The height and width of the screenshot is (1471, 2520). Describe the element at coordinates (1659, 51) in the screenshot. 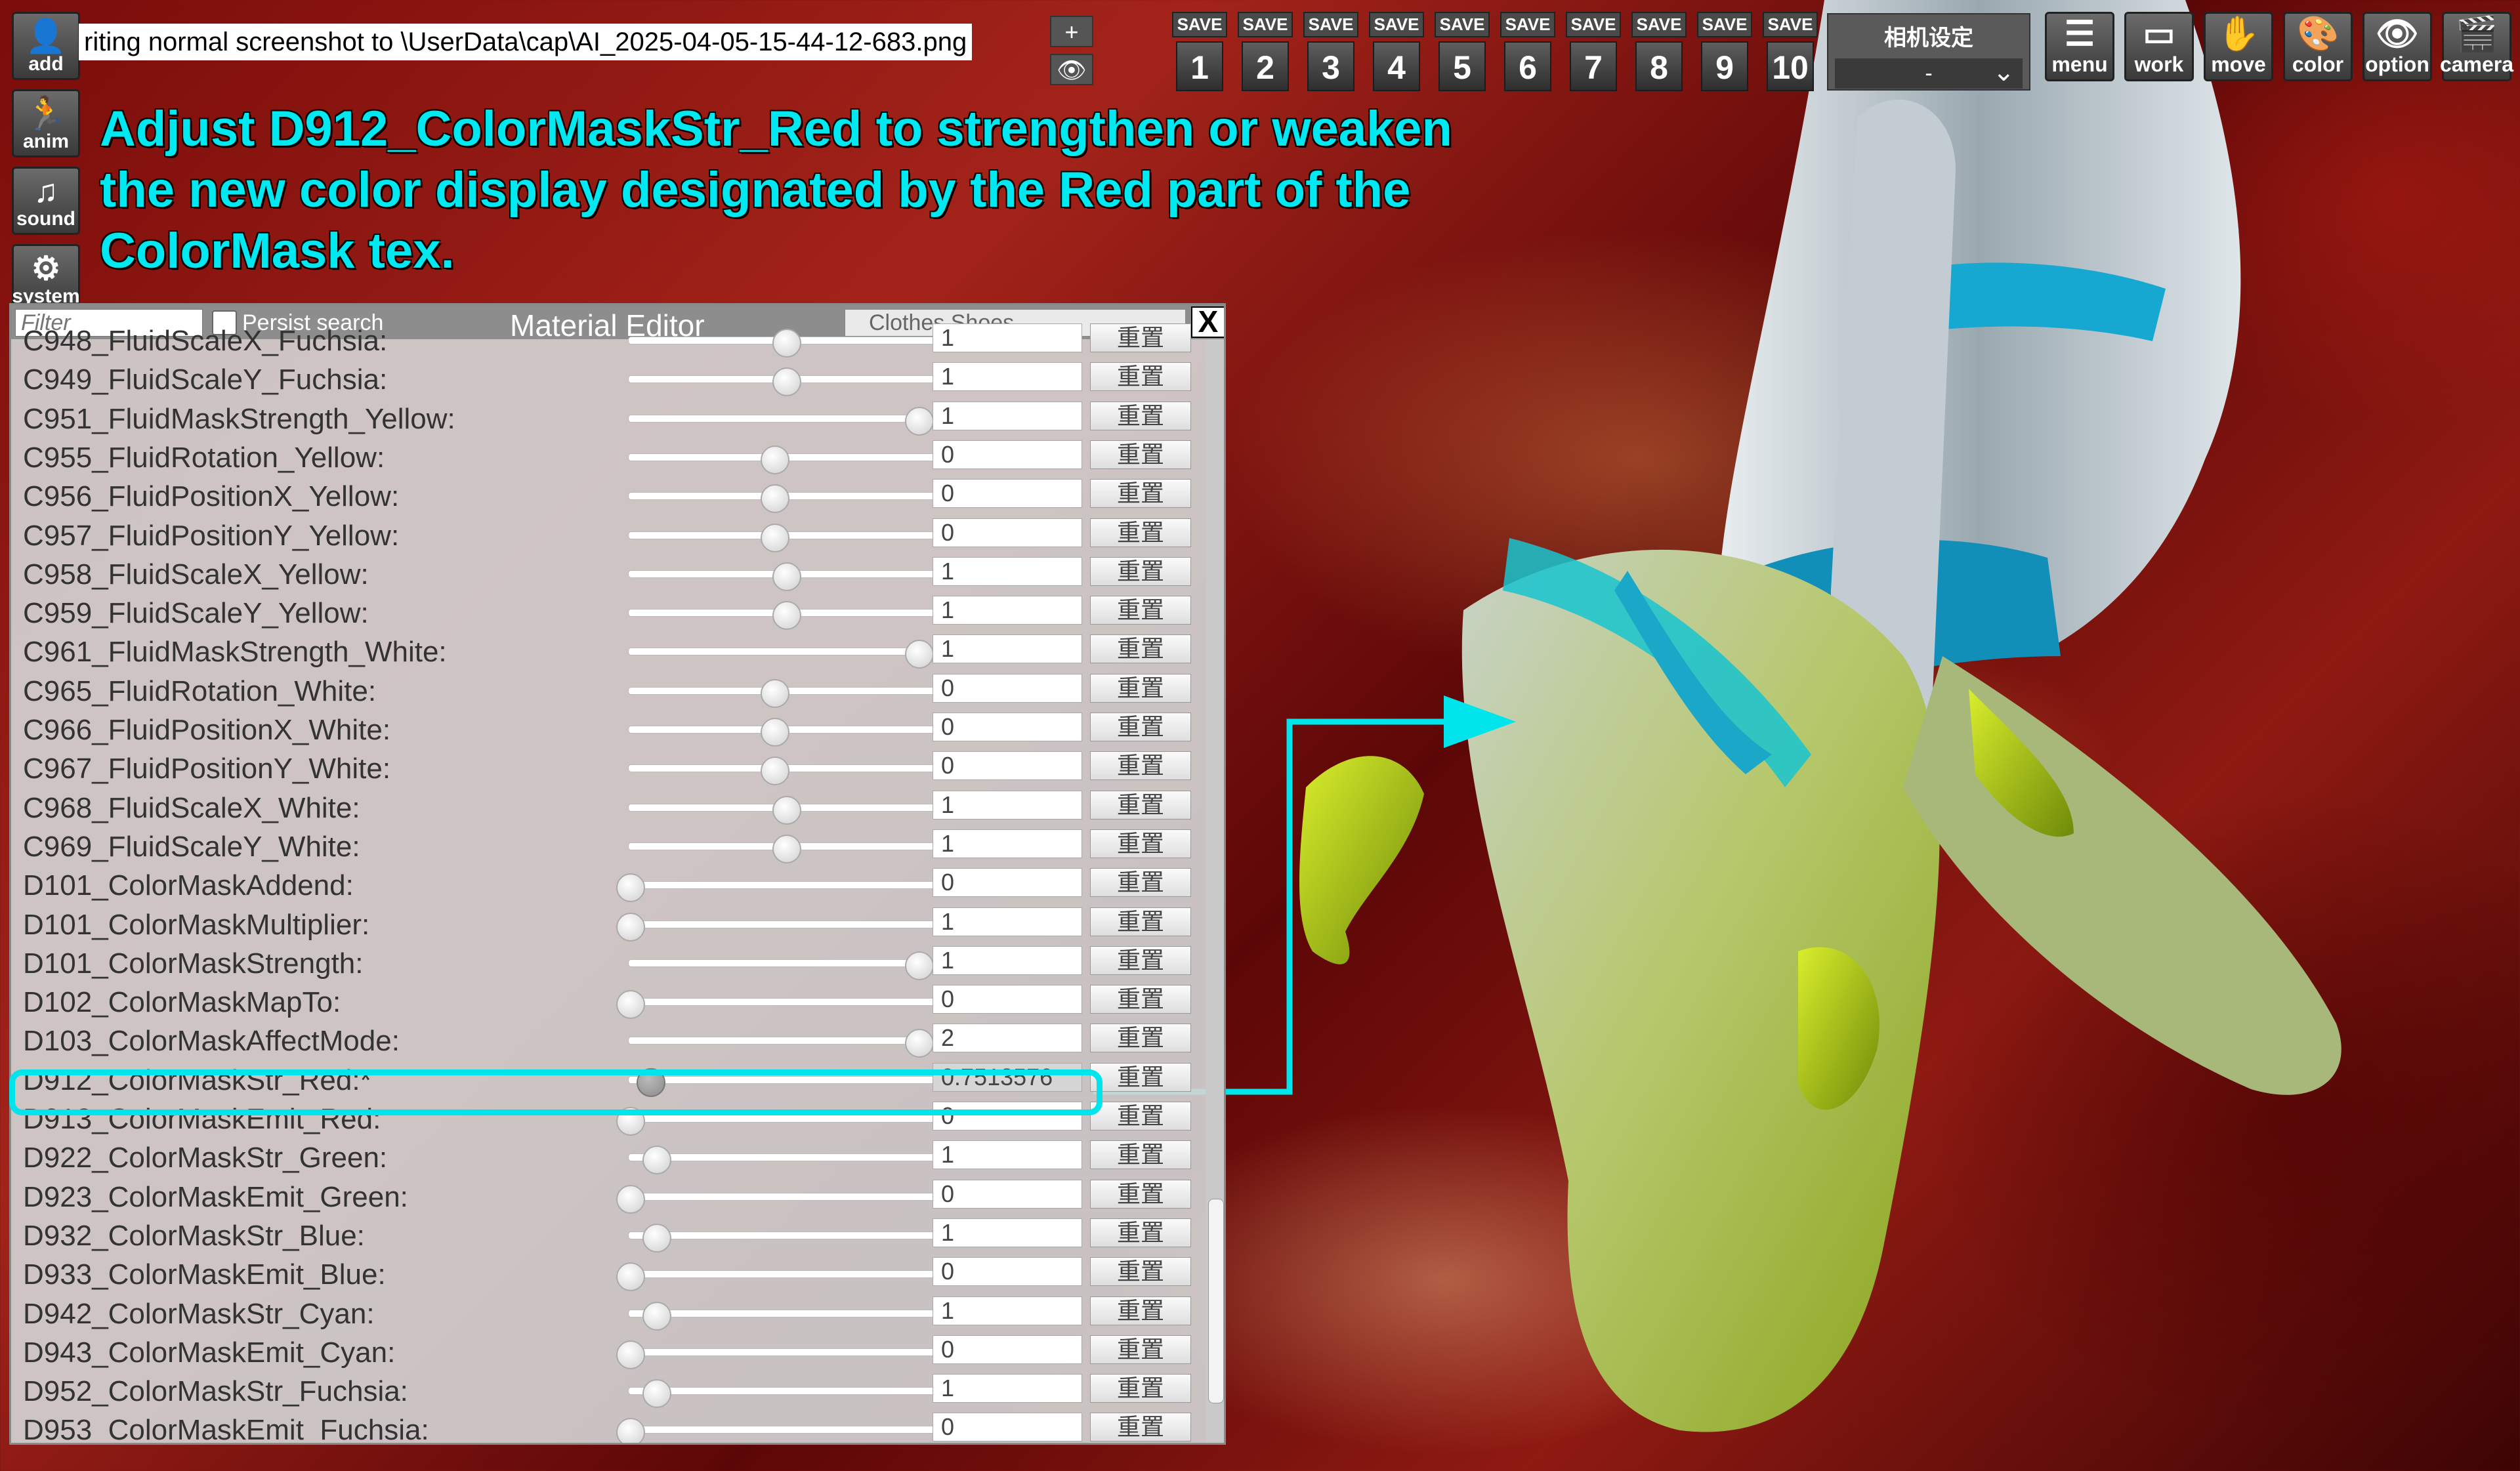

I see `save-slot-8: SAVE 8` at that location.